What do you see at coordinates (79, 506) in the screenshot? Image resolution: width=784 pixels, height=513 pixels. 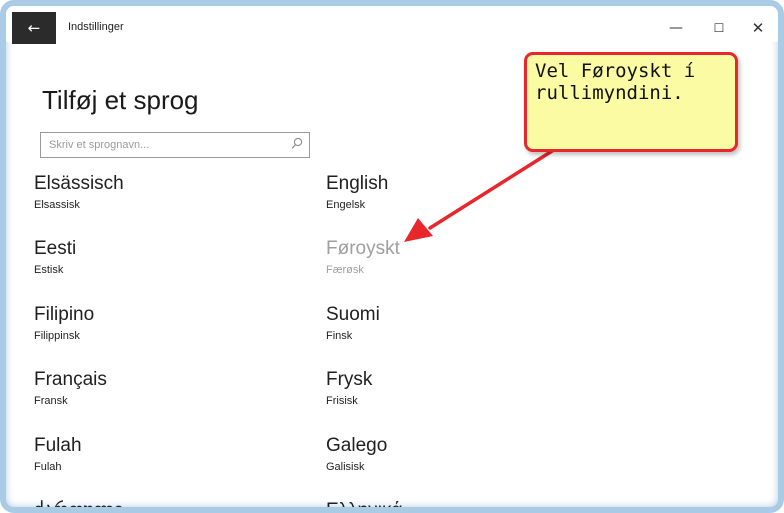 I see `language-name: ქართული` at bounding box center [79, 506].